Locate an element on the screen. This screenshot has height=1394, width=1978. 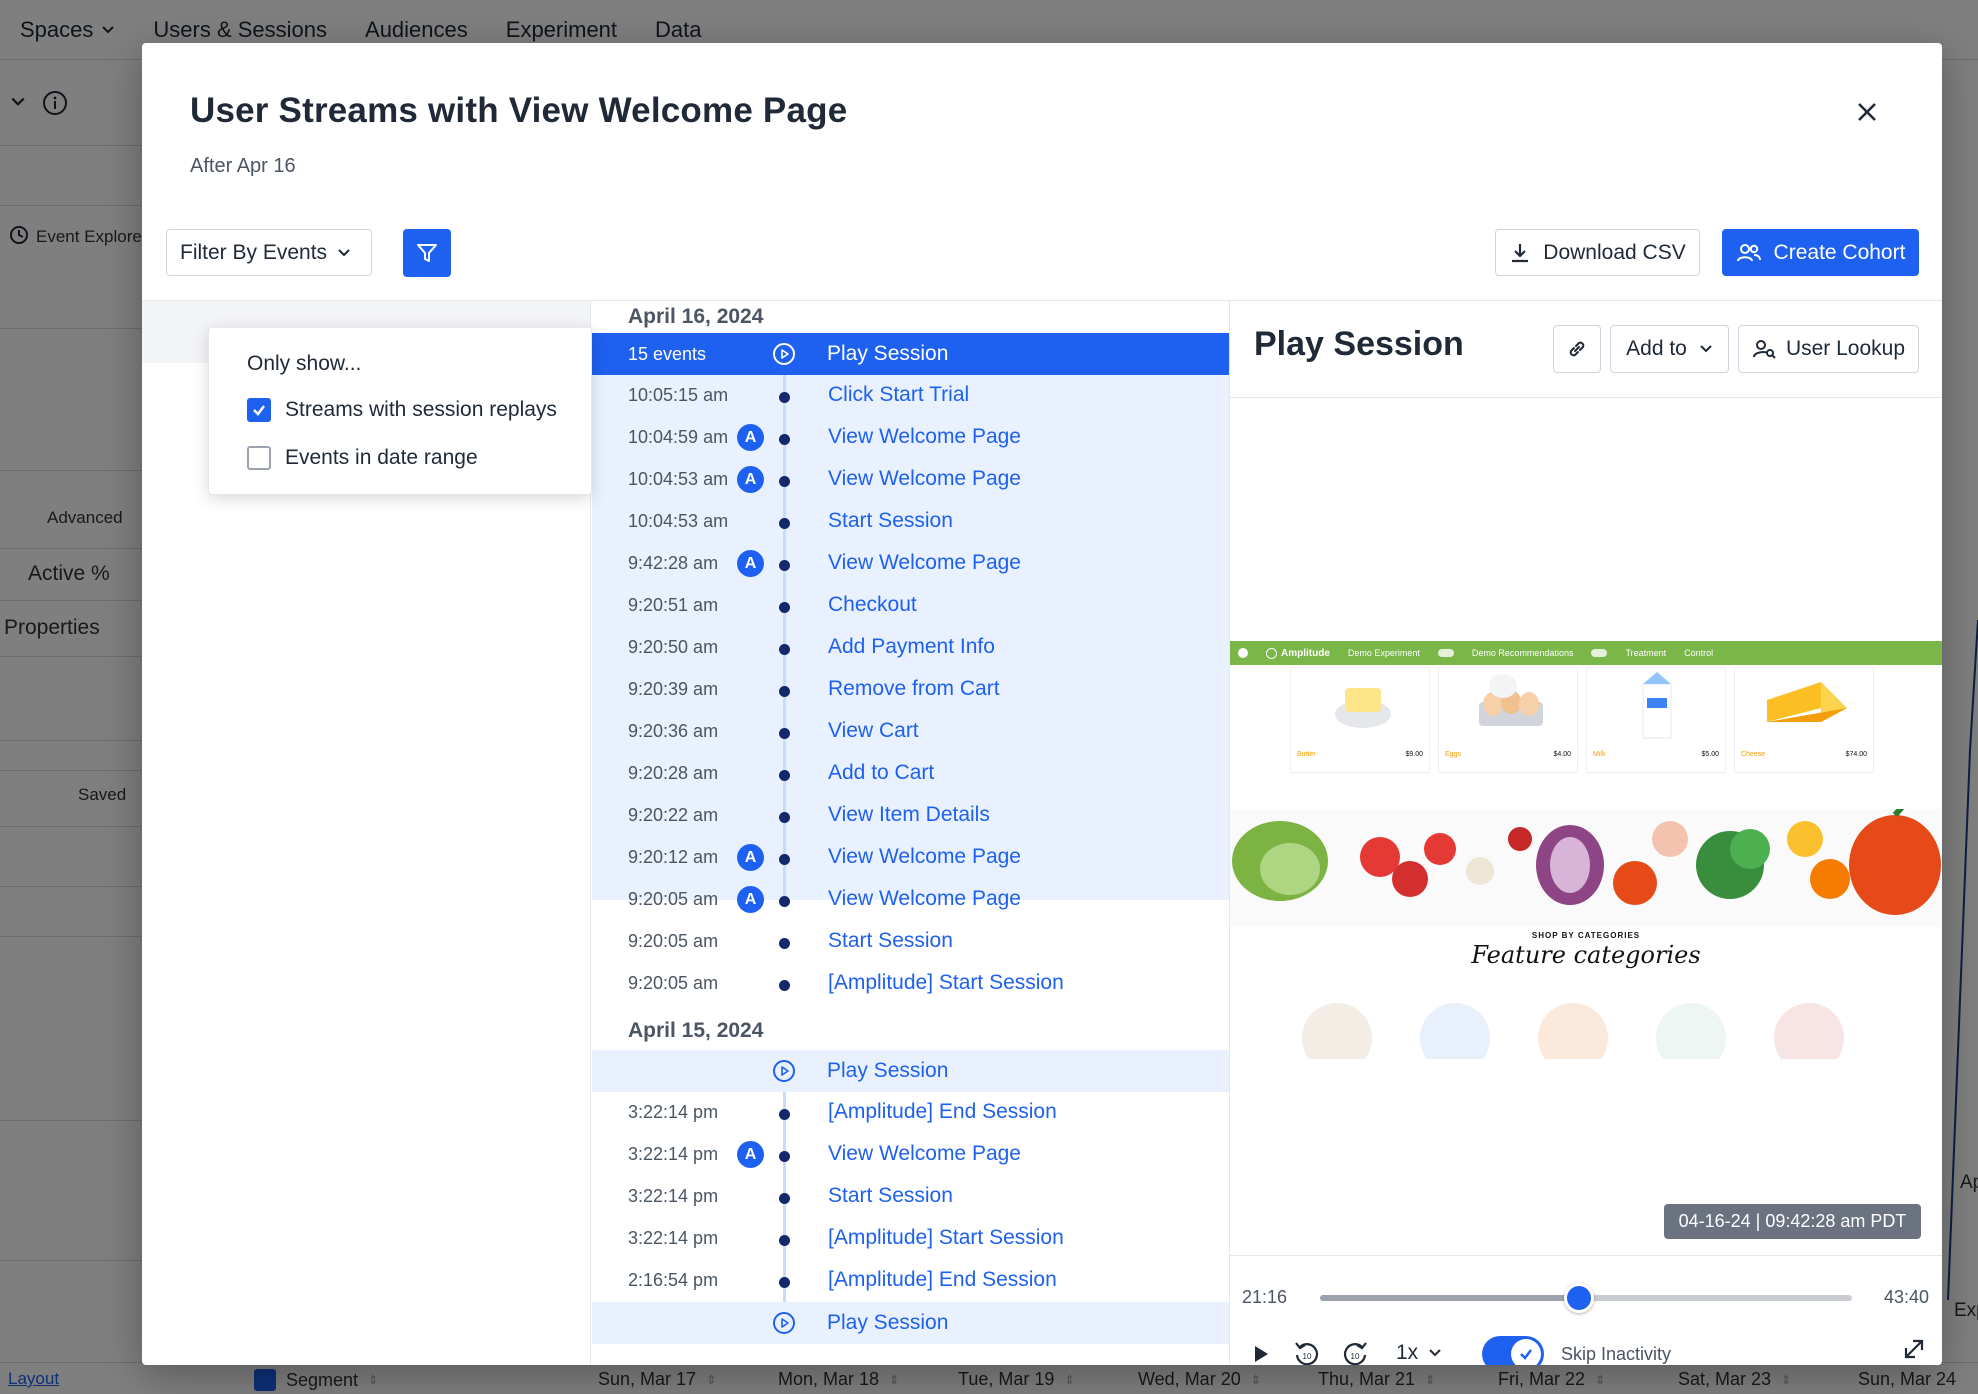
fullscreen-button is located at coordinates (1914, 1349).